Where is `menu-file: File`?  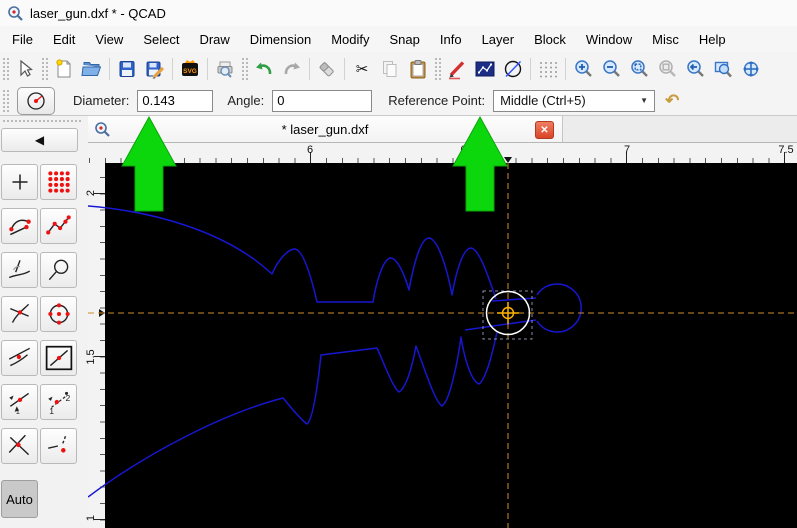 menu-file: File is located at coordinates (22, 39).